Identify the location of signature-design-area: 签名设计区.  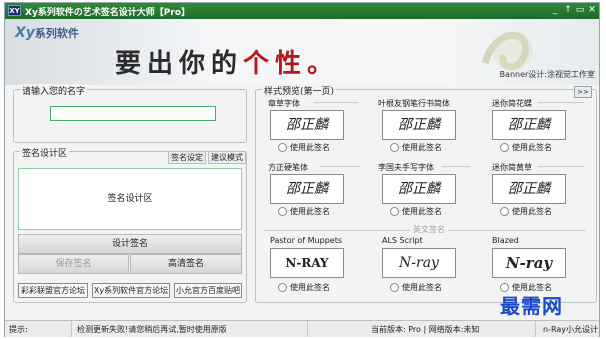
(130, 199).